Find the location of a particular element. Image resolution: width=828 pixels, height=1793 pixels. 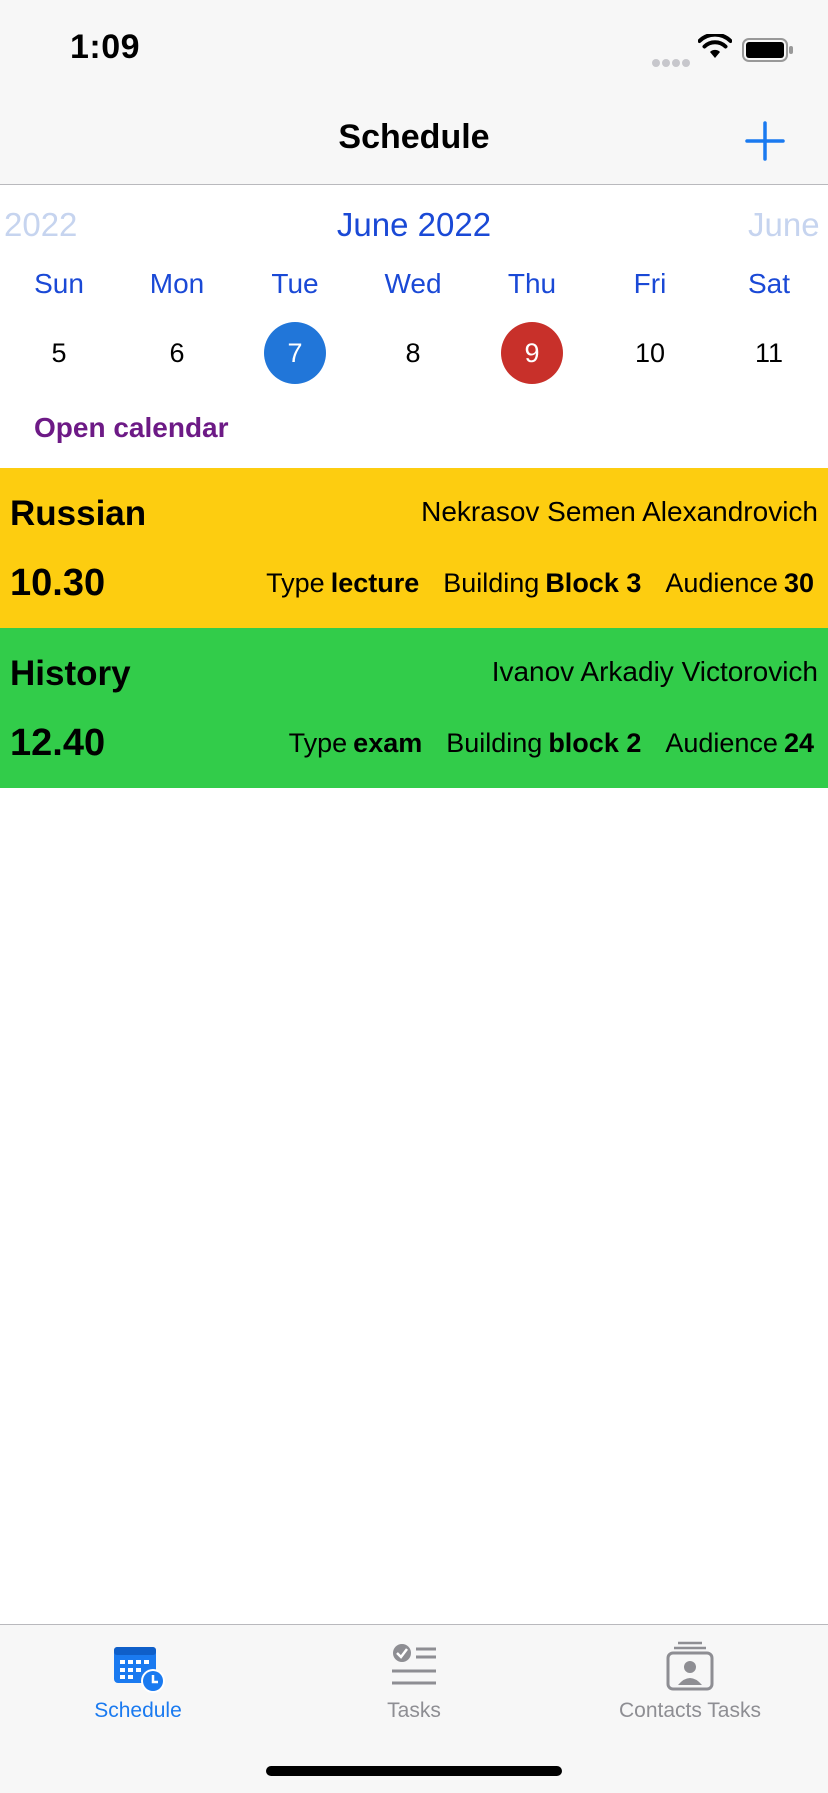

navigation-bar: Schedule is located at coordinates (414, 142).